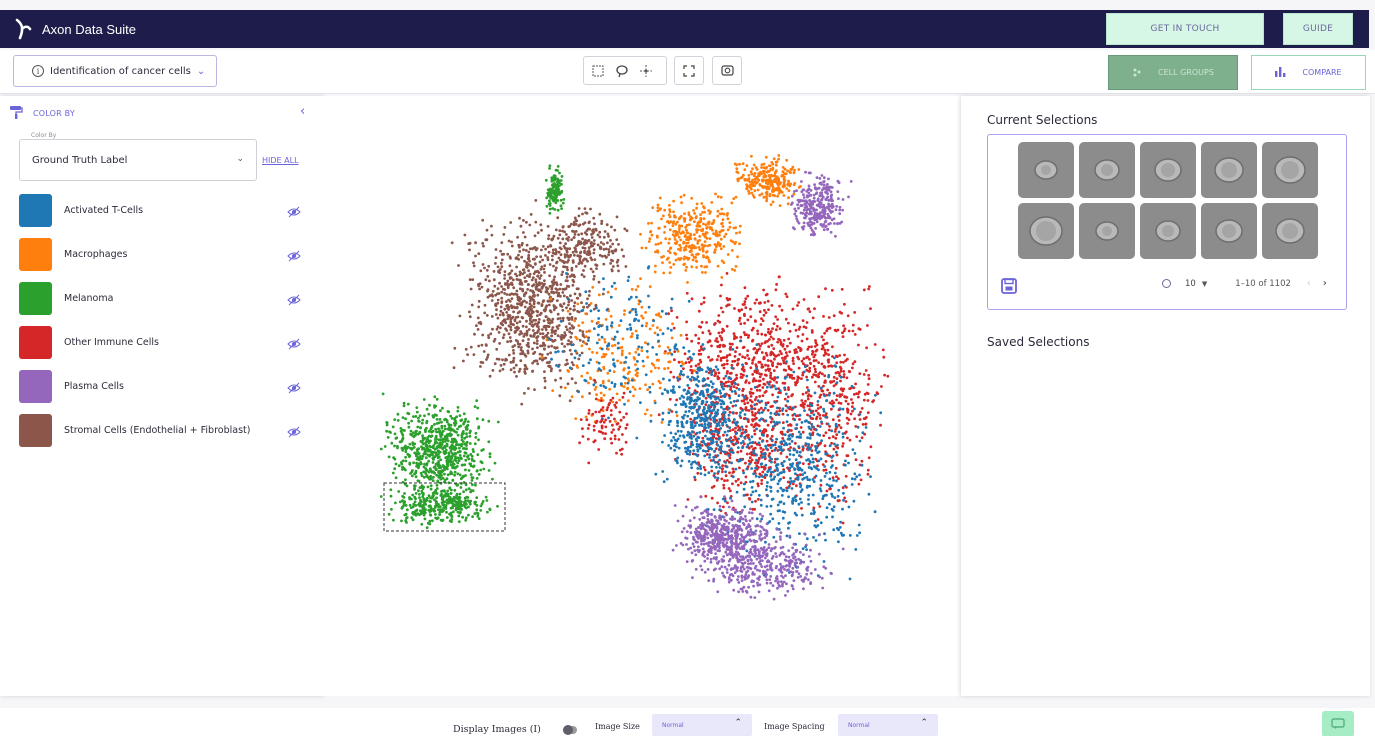 This screenshot has height=736, width=1375. What do you see at coordinates (164, 386) in the screenshot?
I see `category-row: Plasma Cells` at bounding box center [164, 386].